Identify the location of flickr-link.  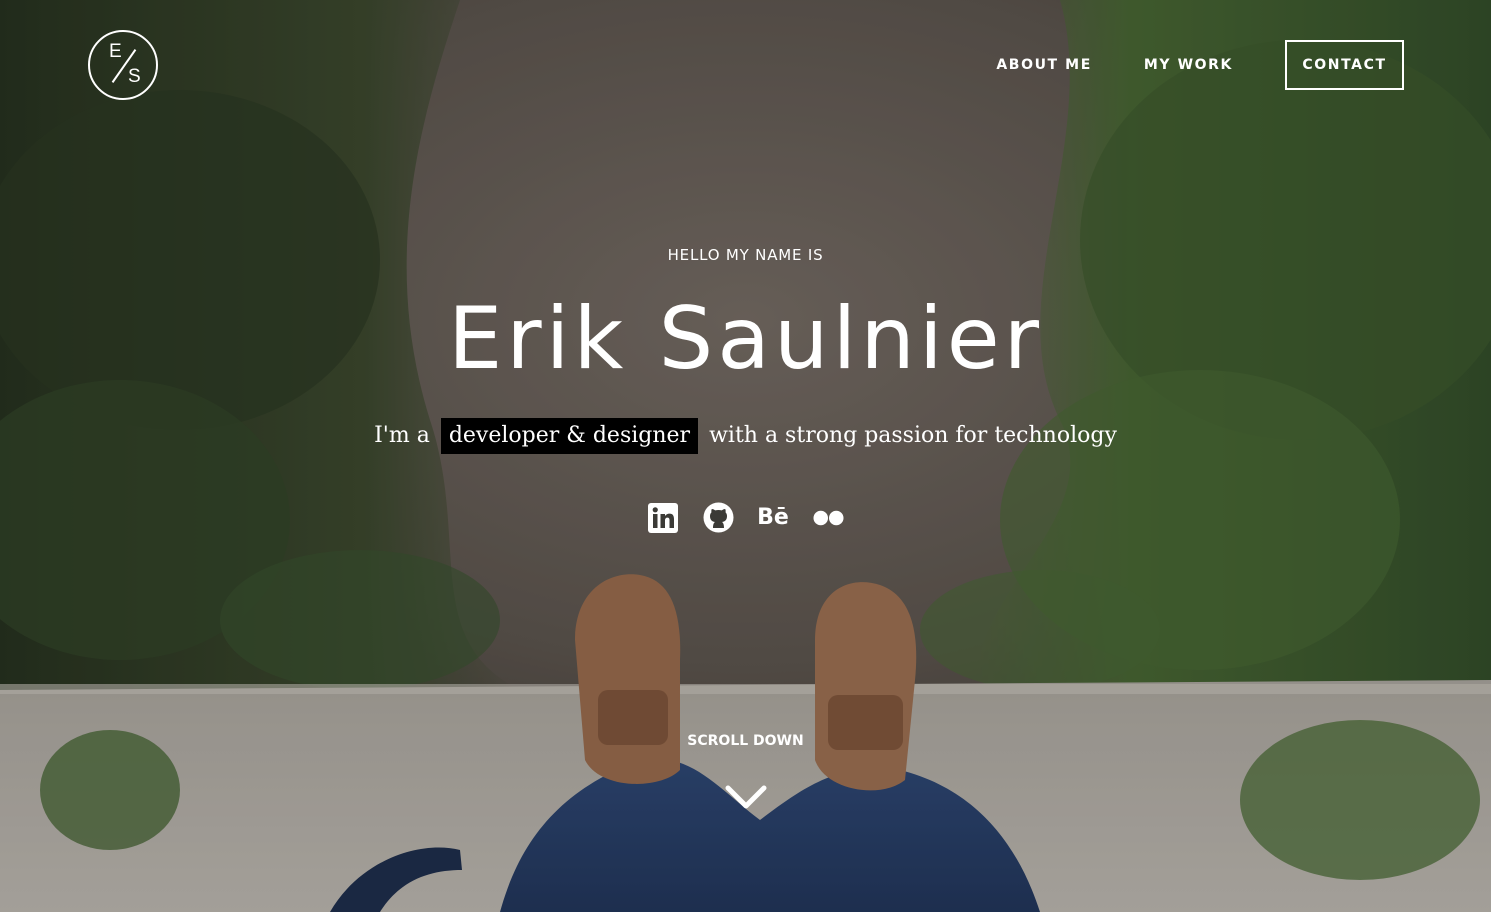
(828, 517).